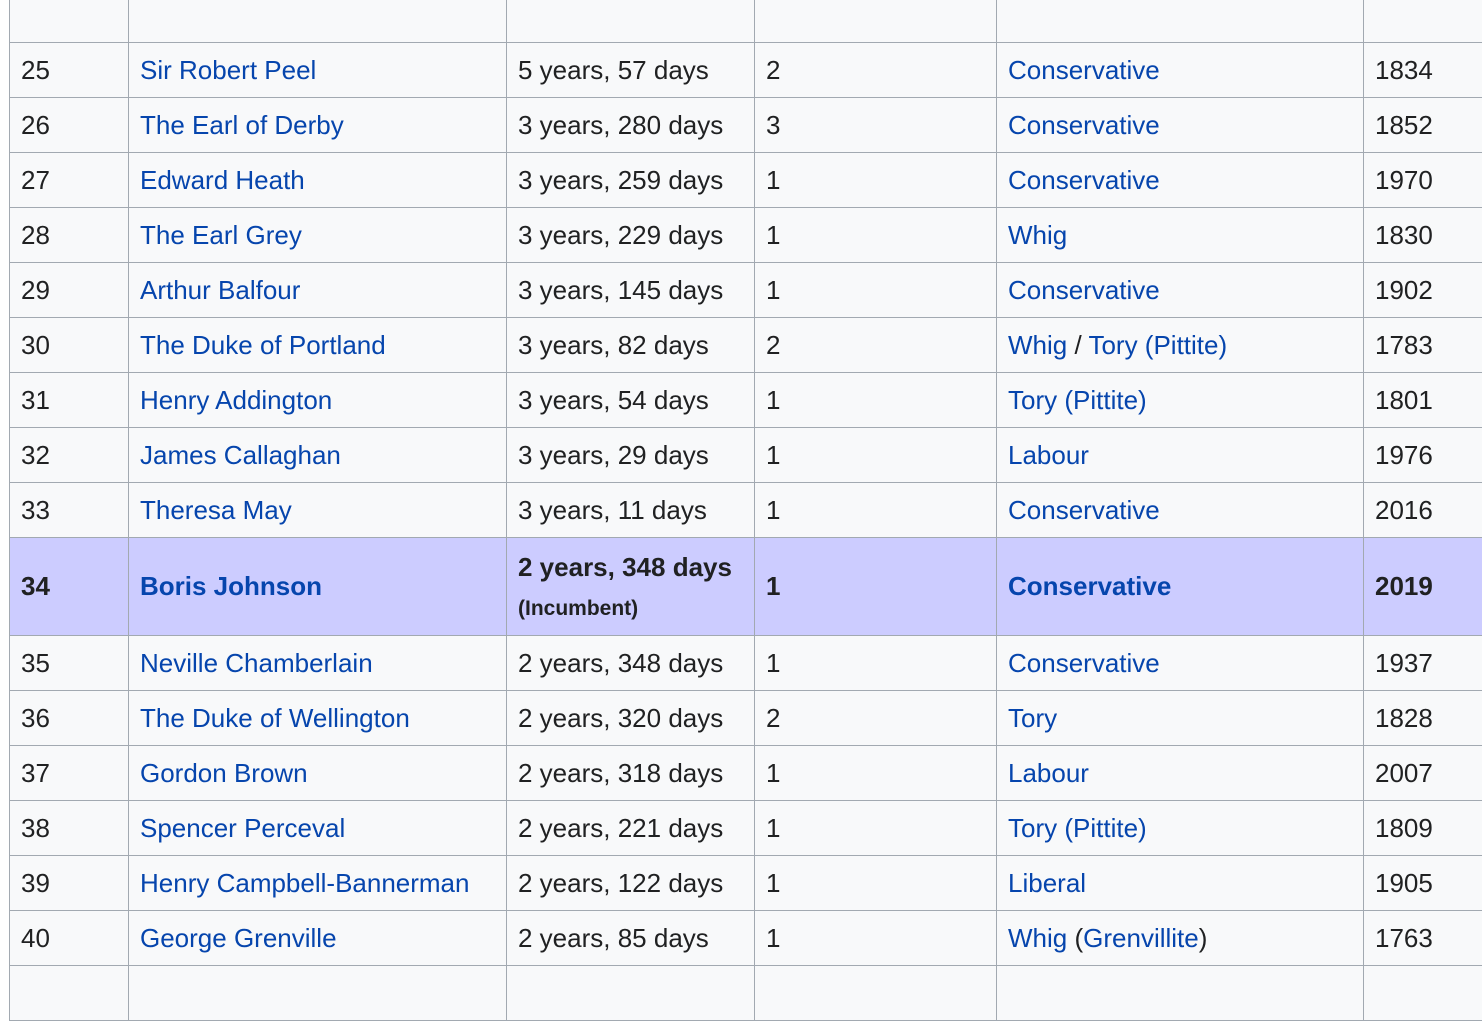  Describe the element at coordinates (69, 510) in the screenshot. I see `rank-cell: 33` at that location.